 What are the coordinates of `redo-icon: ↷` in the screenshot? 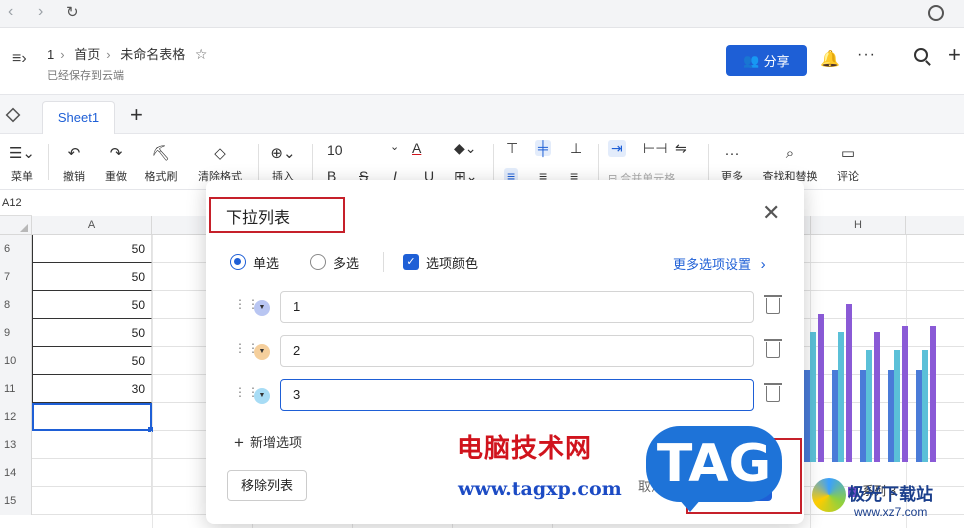 It's located at (116, 153).